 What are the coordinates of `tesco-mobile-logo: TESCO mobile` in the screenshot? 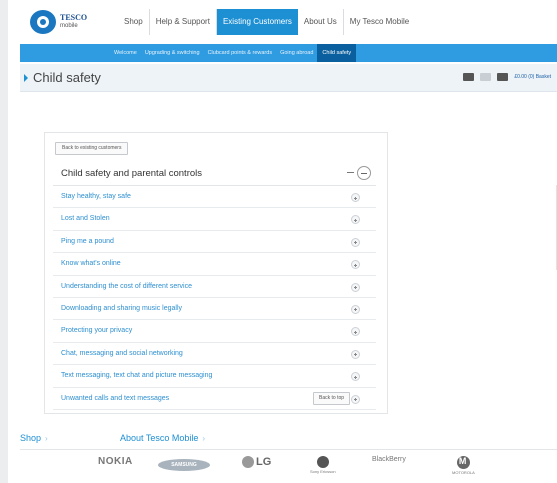 It's located at (58, 22).